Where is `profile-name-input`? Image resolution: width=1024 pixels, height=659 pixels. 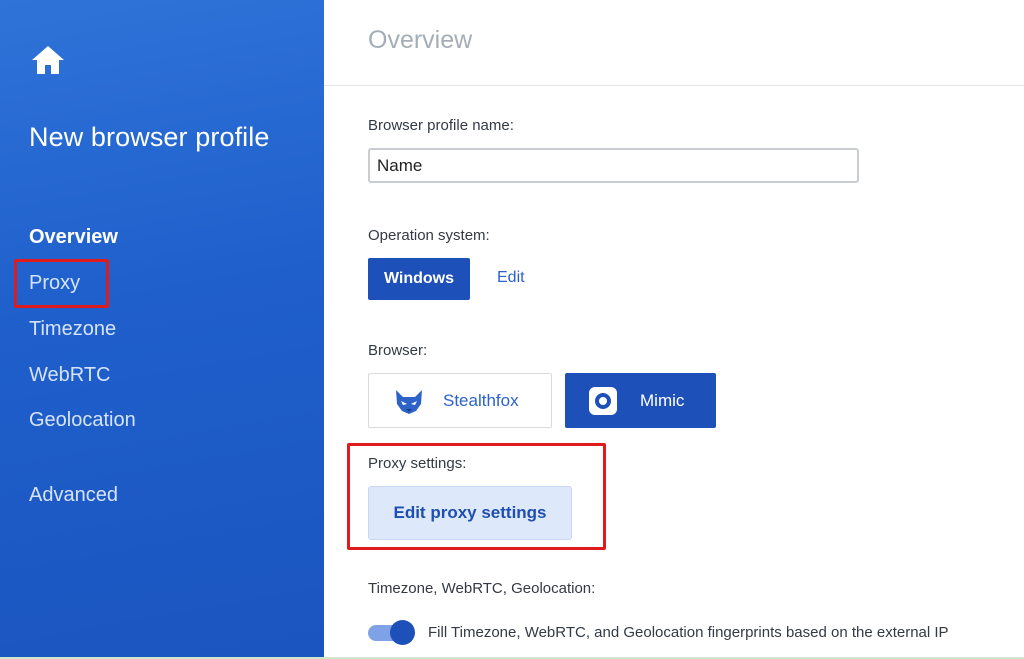
profile-name-input is located at coordinates (613, 165).